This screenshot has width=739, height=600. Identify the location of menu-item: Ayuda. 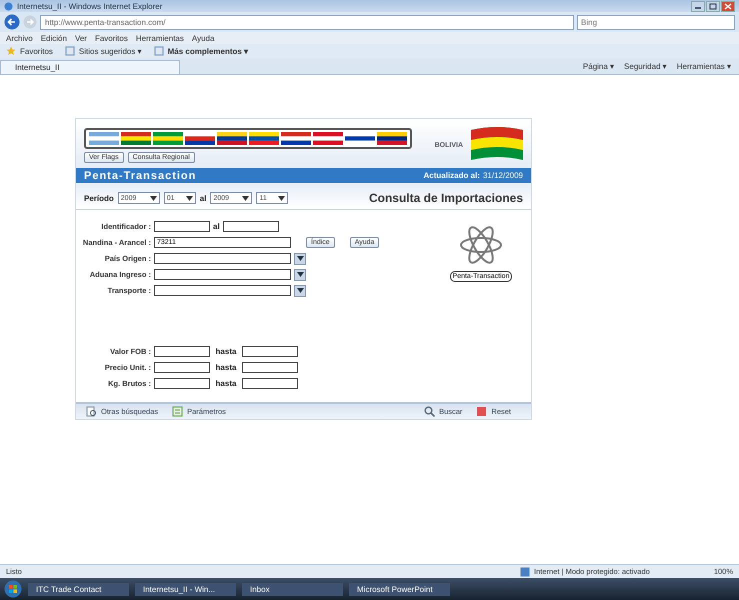
(203, 38).